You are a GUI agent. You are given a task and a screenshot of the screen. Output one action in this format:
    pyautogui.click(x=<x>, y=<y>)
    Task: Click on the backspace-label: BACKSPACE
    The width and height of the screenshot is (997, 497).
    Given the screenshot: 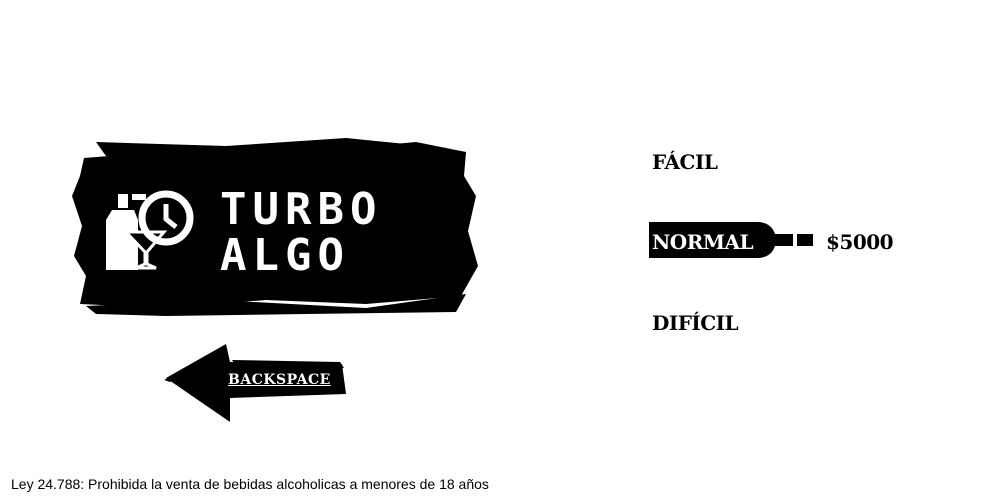 What is the action you would take?
    pyautogui.click(x=279, y=380)
    